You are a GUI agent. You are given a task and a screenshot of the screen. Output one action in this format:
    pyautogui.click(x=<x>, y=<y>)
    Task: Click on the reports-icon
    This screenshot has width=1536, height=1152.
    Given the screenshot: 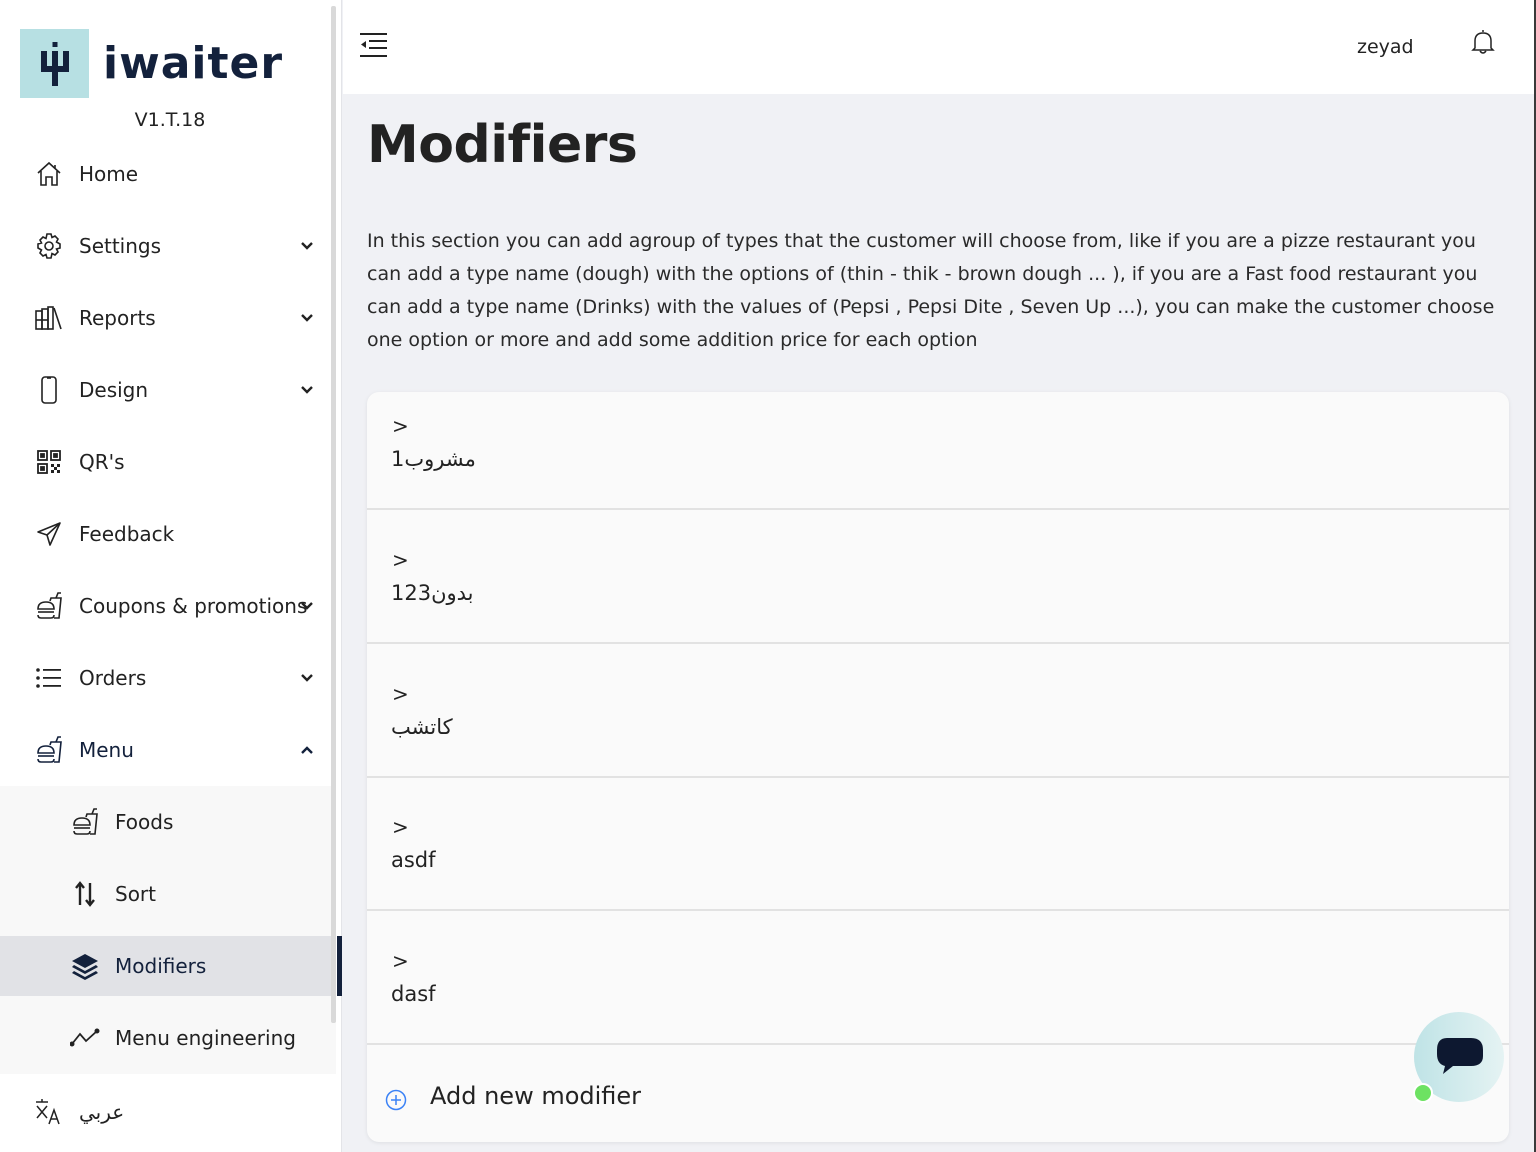 What is the action you would take?
    pyautogui.click(x=49, y=318)
    